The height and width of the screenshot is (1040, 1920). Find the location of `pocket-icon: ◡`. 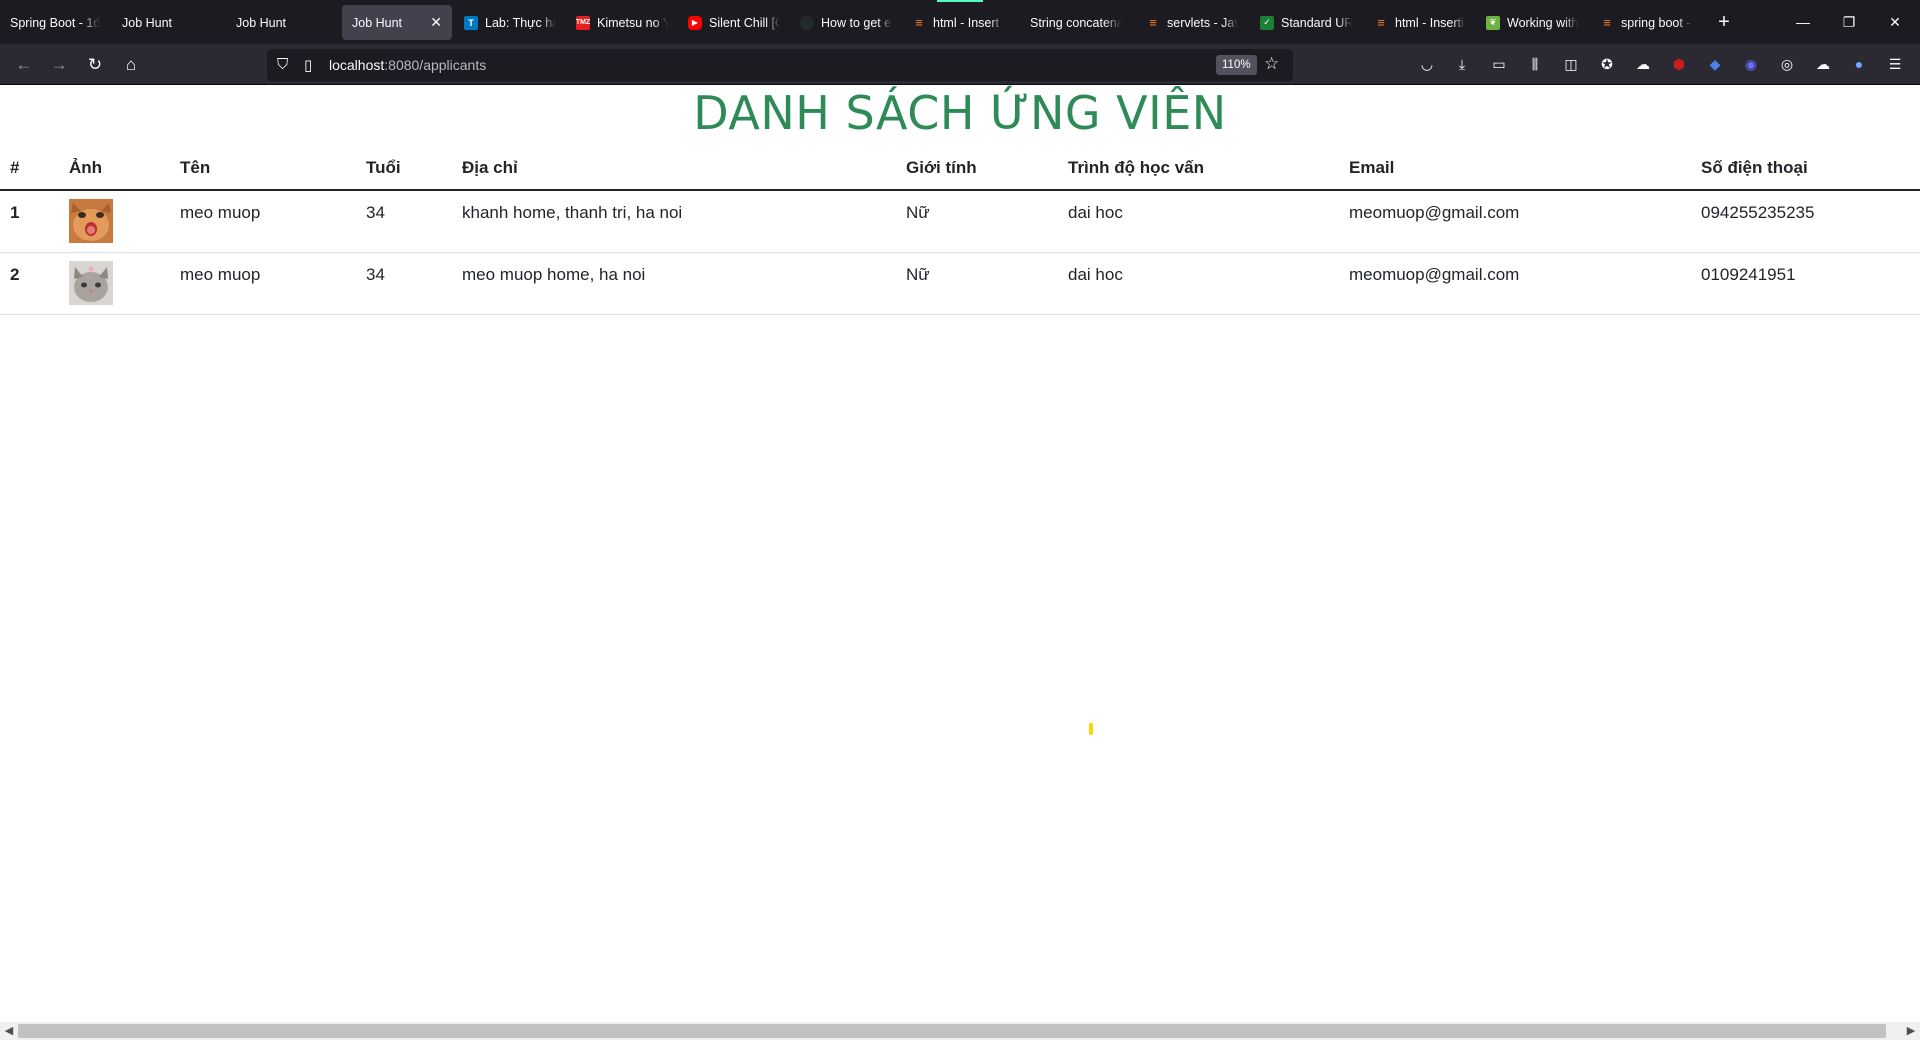

pocket-icon: ◡ is located at coordinates (1427, 64).